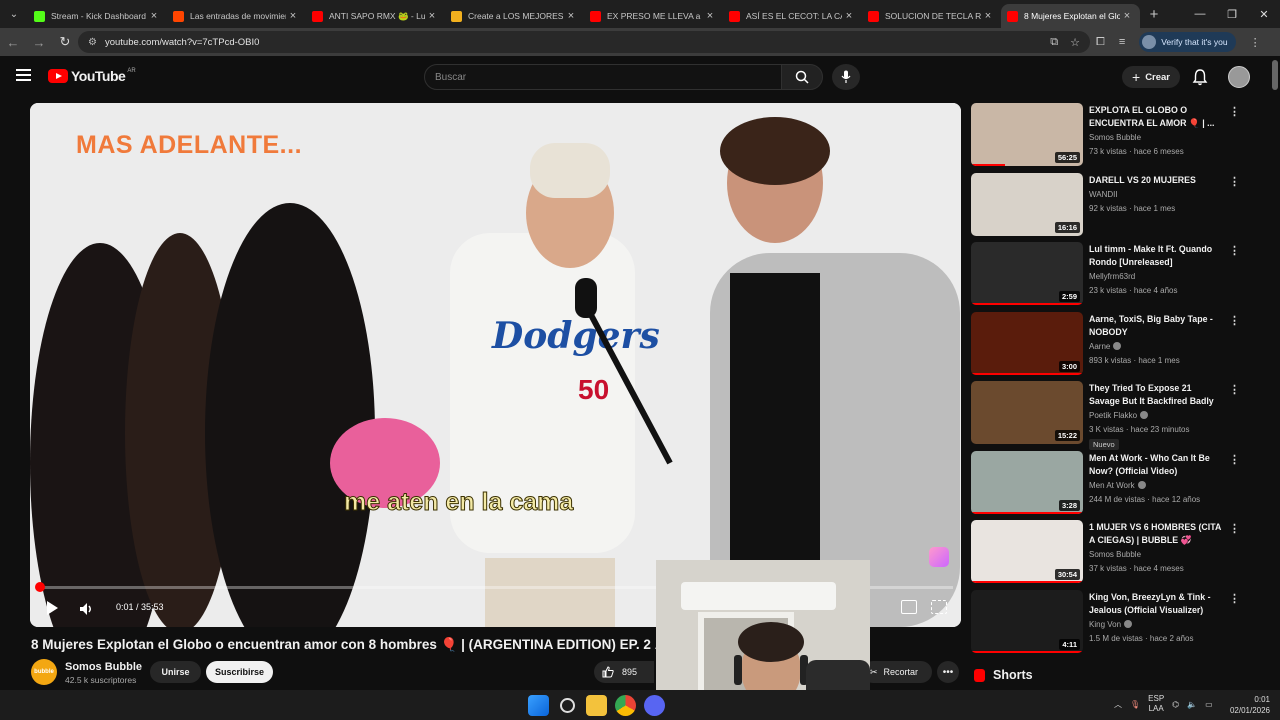  I want to click on bookmark-star-icon: ☆, so click(1075, 42).